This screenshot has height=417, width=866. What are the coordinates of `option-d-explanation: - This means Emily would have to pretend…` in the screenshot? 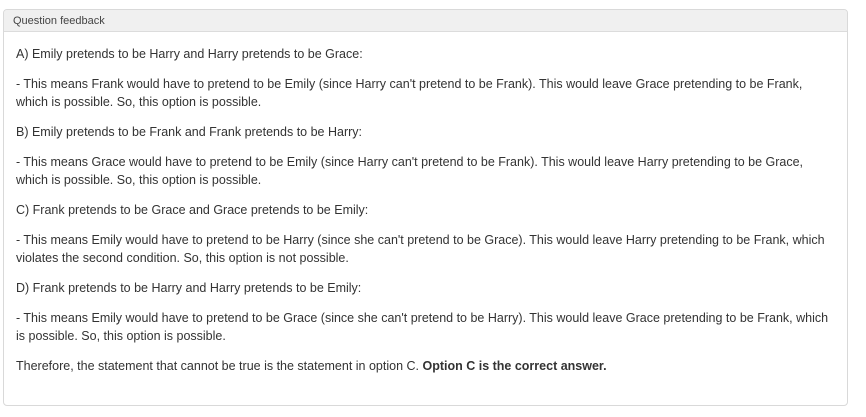 It's located at (422, 327).